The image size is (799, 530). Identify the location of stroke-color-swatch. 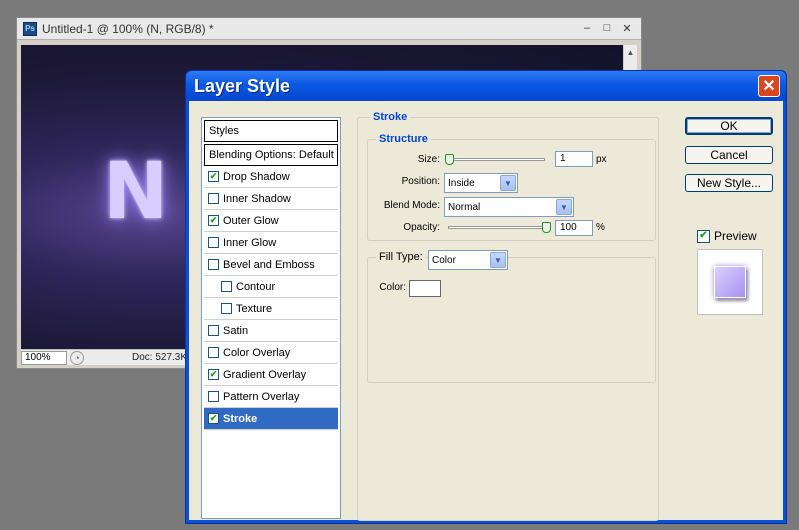
(425, 288).